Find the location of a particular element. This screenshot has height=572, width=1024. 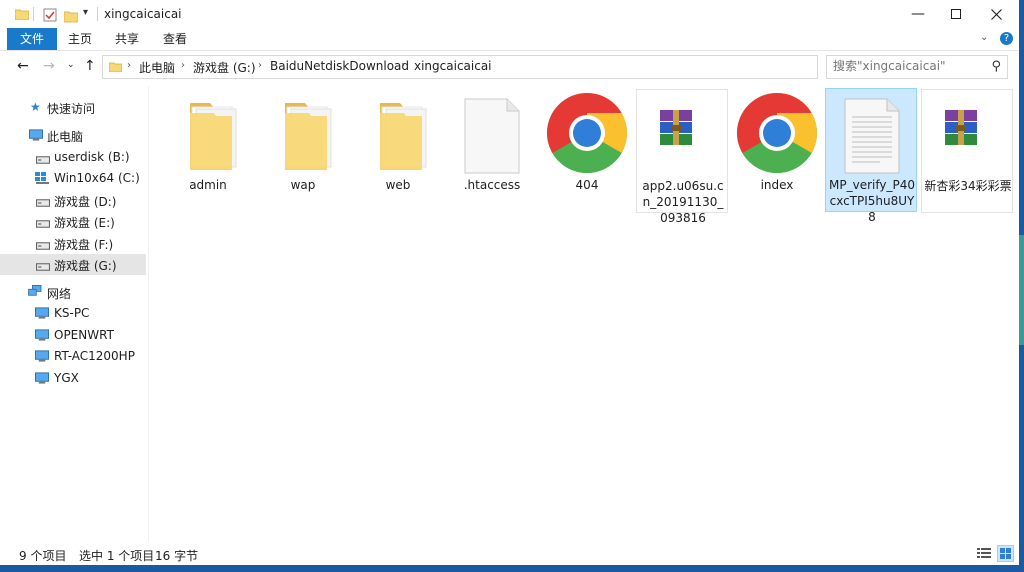

forward-arrow-icon: → is located at coordinates (49, 66).